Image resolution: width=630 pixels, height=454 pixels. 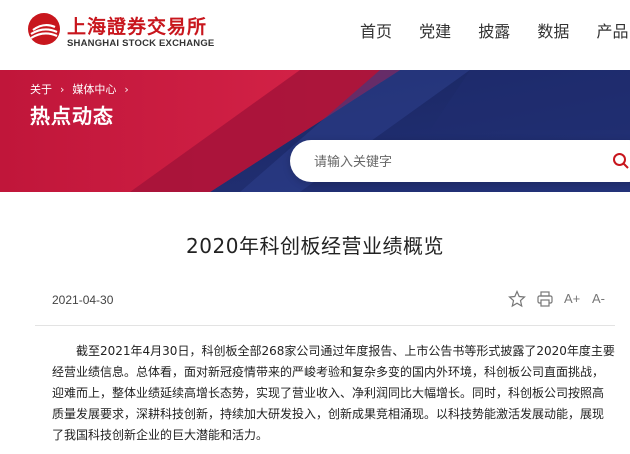 What do you see at coordinates (376, 30) in the screenshot?
I see `nav-item-home: 首页` at bounding box center [376, 30].